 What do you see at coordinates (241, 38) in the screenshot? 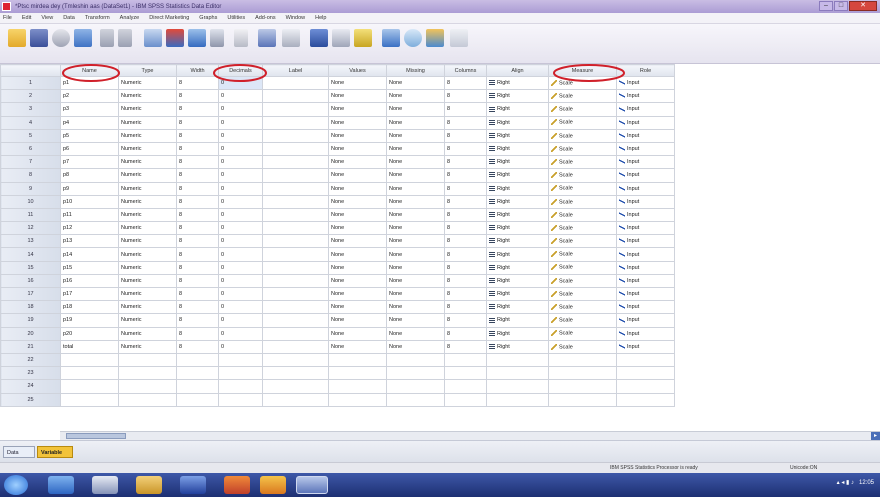
I see `find-icon` at bounding box center [241, 38].